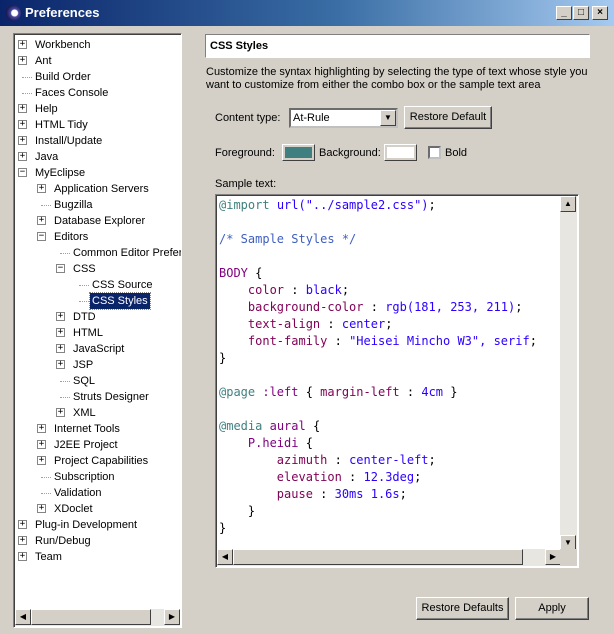 The image size is (614, 634). Describe the element at coordinates (568, 373) in the screenshot. I see `editor-vertical-scrollbar: ▲ ▼` at that location.